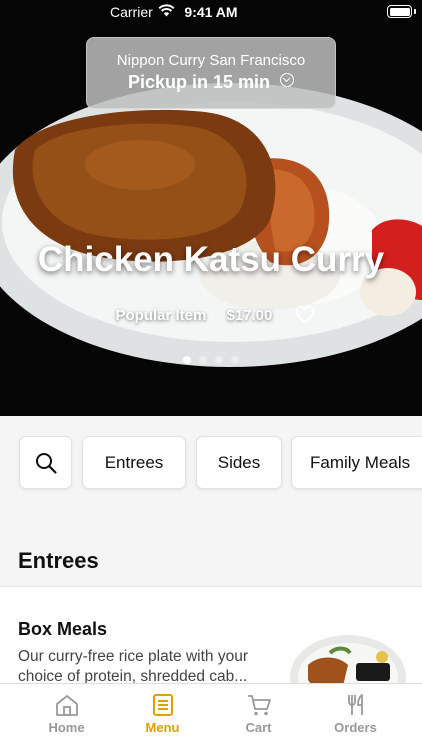 This screenshot has height=750, width=422. Describe the element at coordinates (66, 717) in the screenshot. I see `tab-home: Home` at that location.